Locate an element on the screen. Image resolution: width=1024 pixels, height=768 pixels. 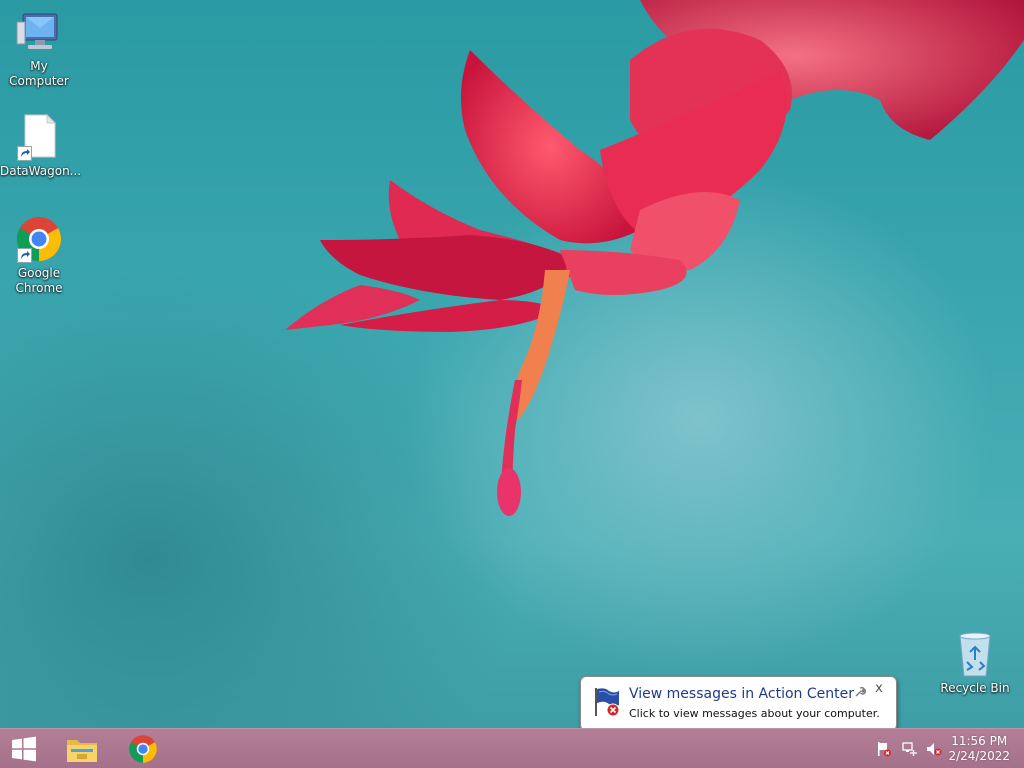
folder-icon is located at coordinates (82, 751).